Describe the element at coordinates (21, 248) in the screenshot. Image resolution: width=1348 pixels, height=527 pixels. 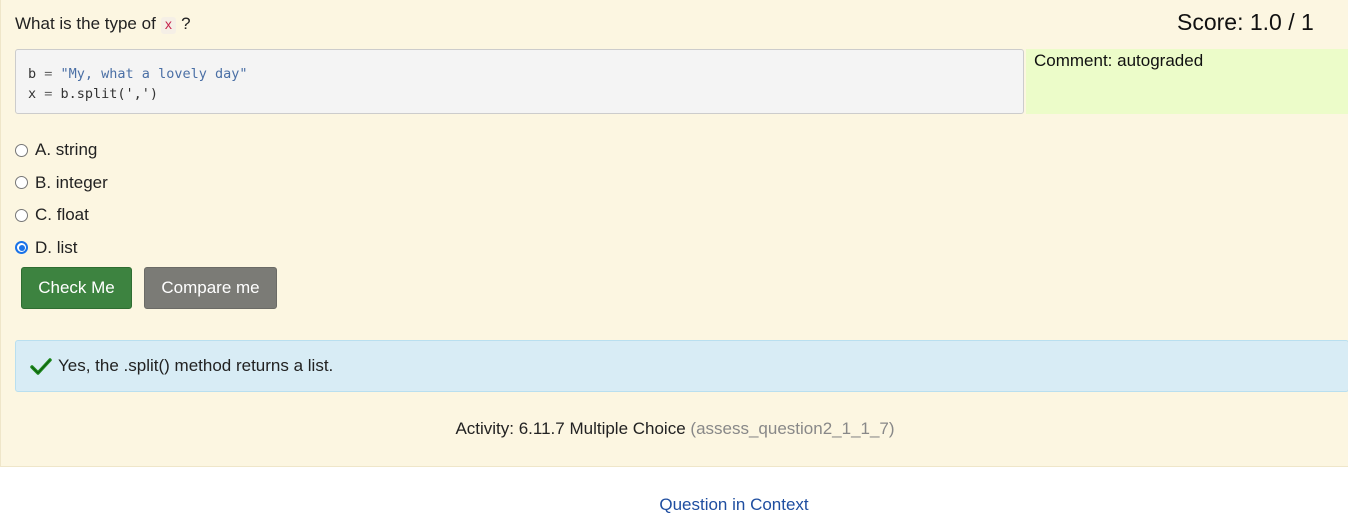
I see `radio-option-d` at that location.